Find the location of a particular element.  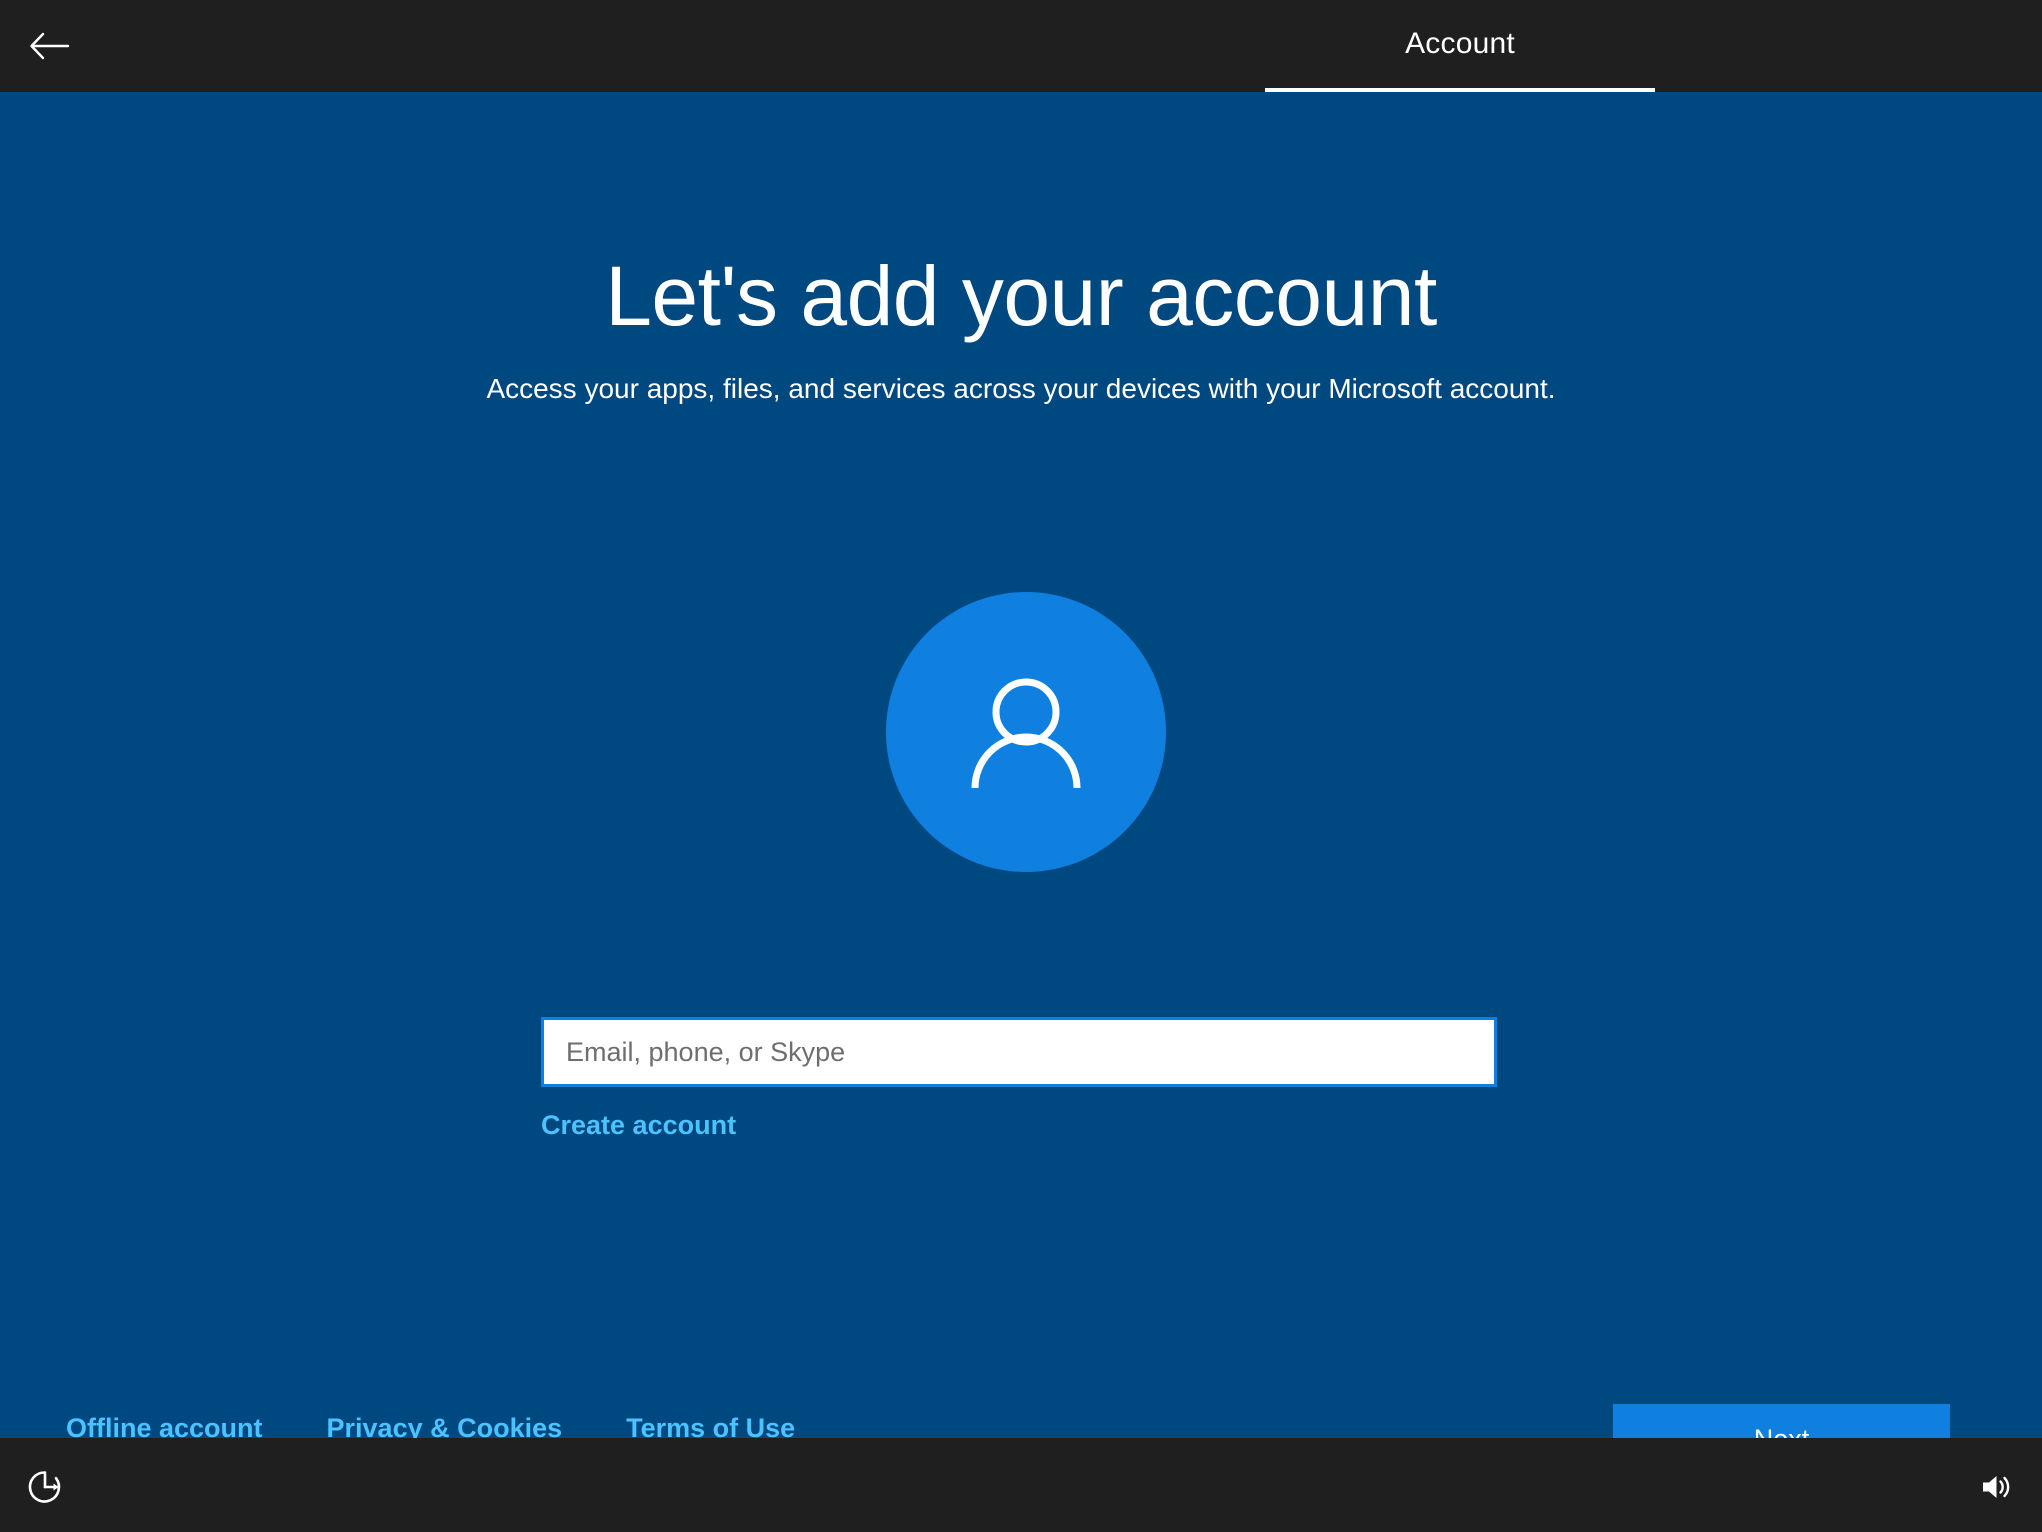

back-button is located at coordinates (50, 46).